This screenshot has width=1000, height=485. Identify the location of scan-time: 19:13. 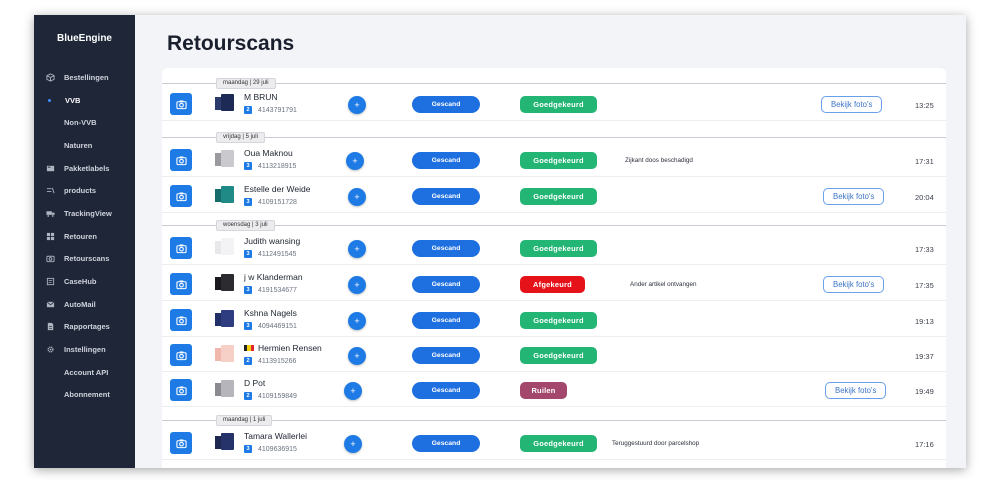
(924, 321).